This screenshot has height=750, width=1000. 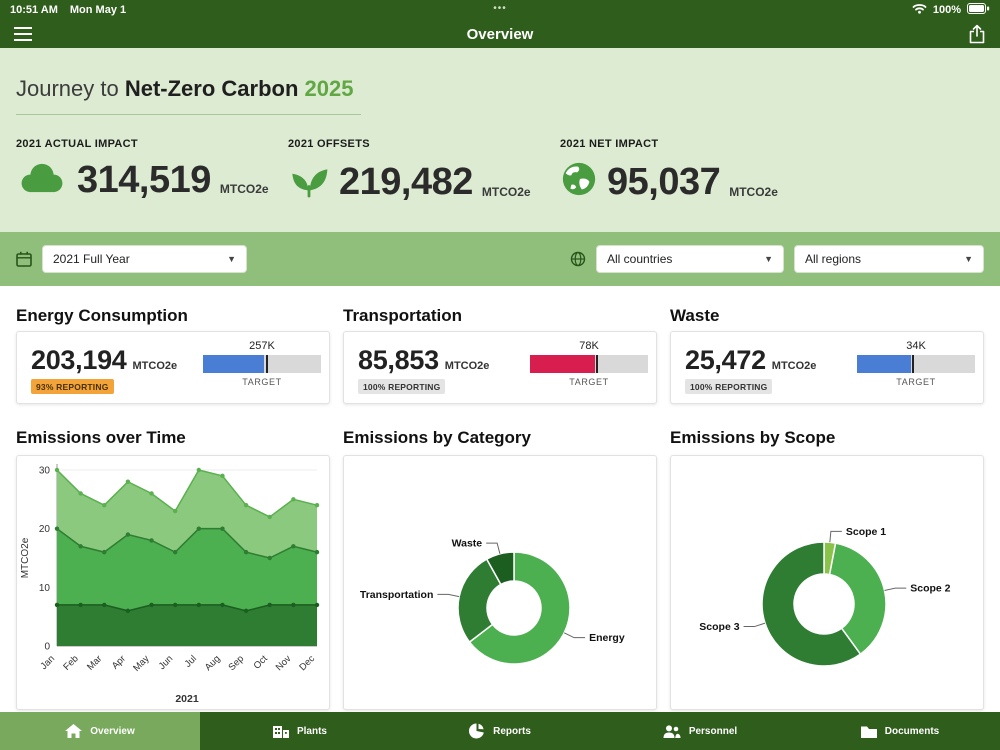 I want to click on target-progress: 257K TARGET, so click(x=262, y=363).